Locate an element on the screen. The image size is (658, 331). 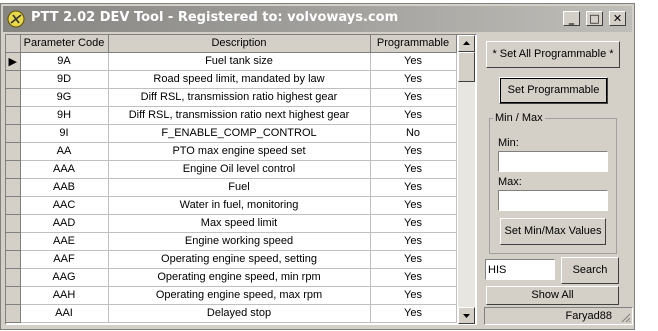
cell-parameter-code: AAH is located at coordinates (64, 295).